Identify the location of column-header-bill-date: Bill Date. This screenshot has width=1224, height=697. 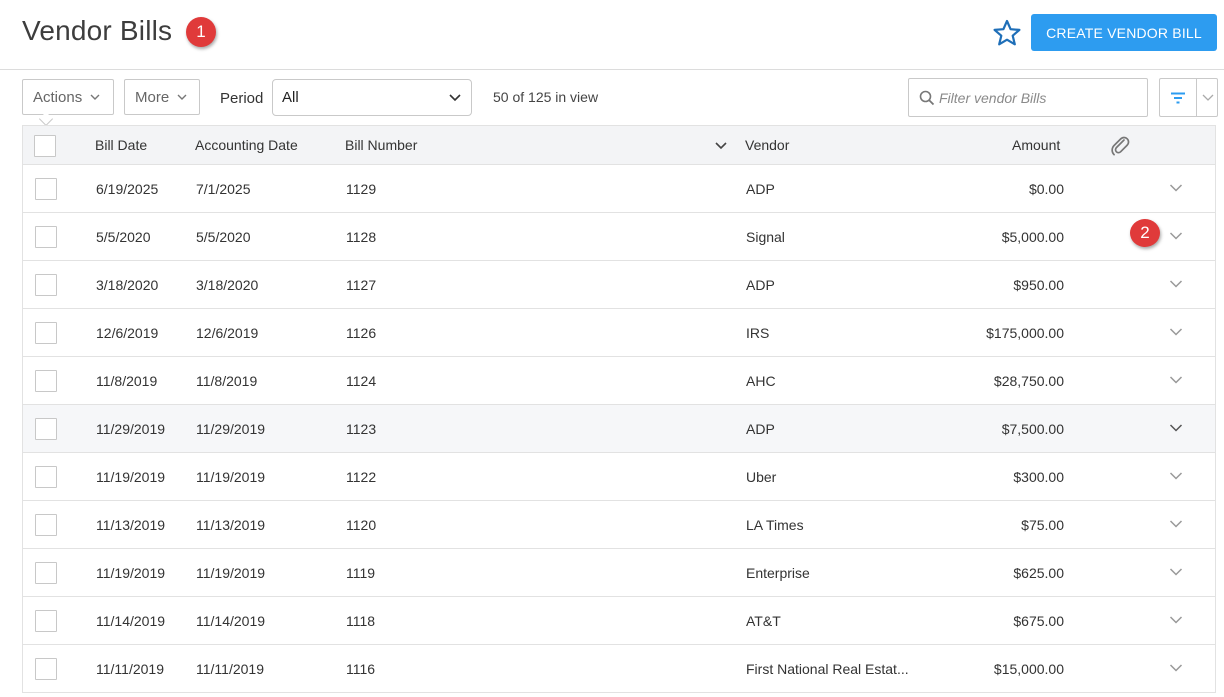
(121, 145).